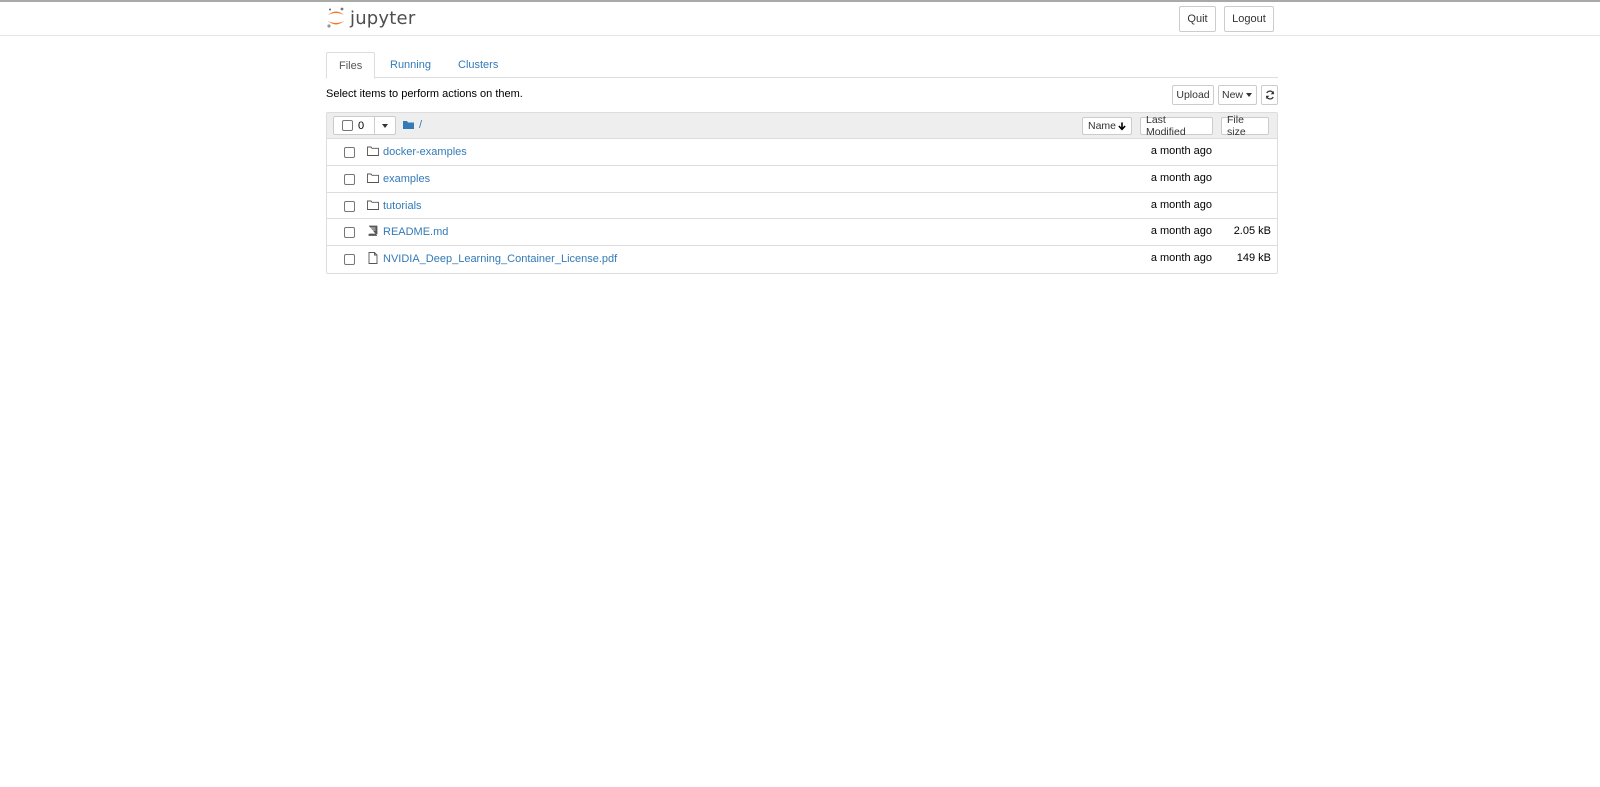  I want to click on logout-button: Logout, so click(1249, 19).